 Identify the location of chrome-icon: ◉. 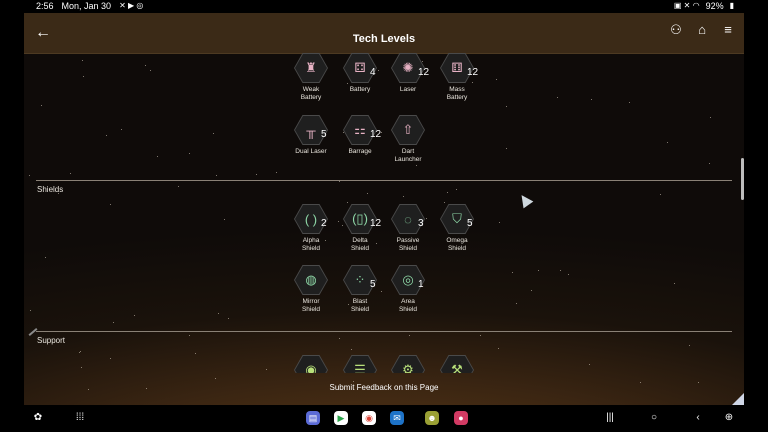
(369, 418).